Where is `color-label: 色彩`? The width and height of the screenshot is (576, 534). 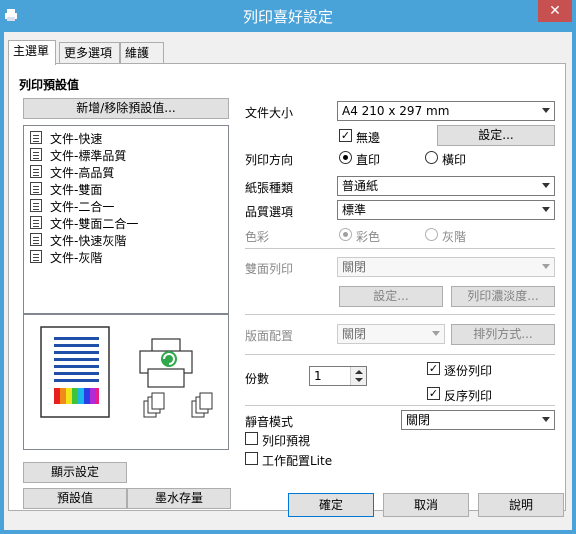 color-label: 色彩 is located at coordinates (257, 237).